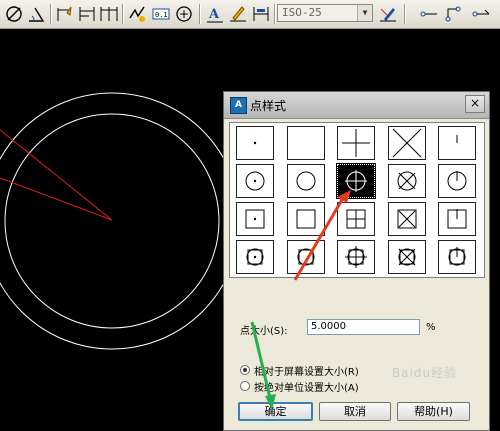 The height and width of the screenshot is (431, 500). Describe the element at coordinates (275, 411) in the screenshot. I see `ok-button: 确定` at that location.